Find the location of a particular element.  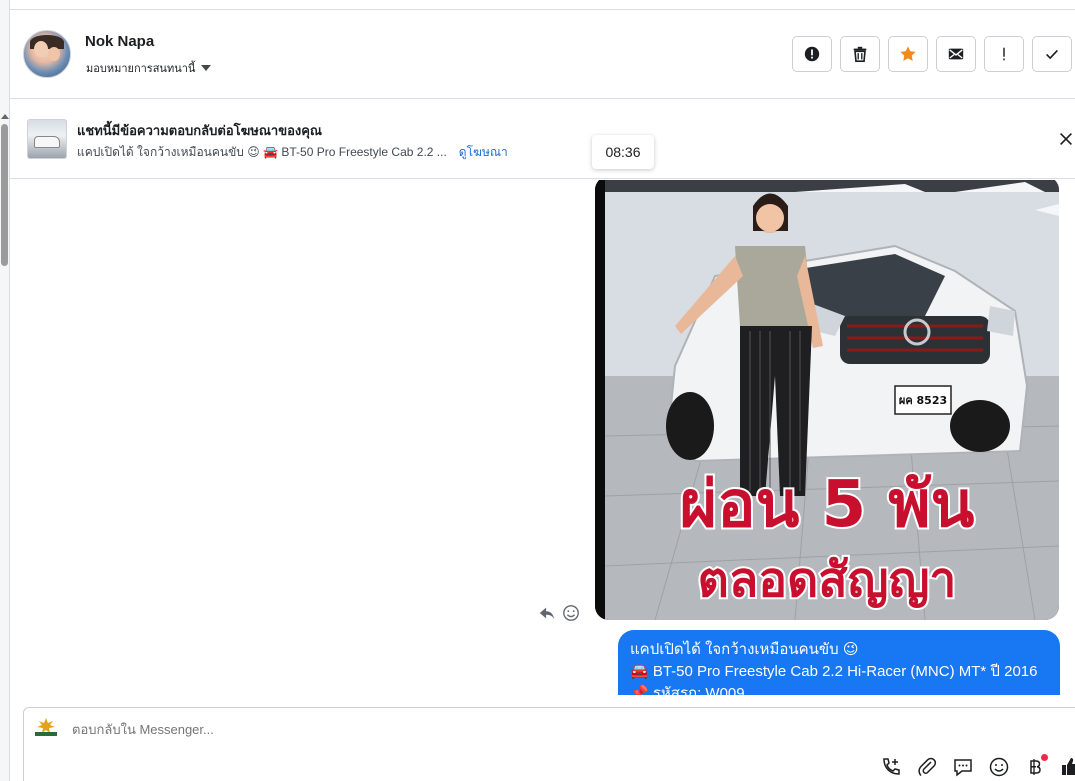

add-contact-button is located at coordinates (891, 767).